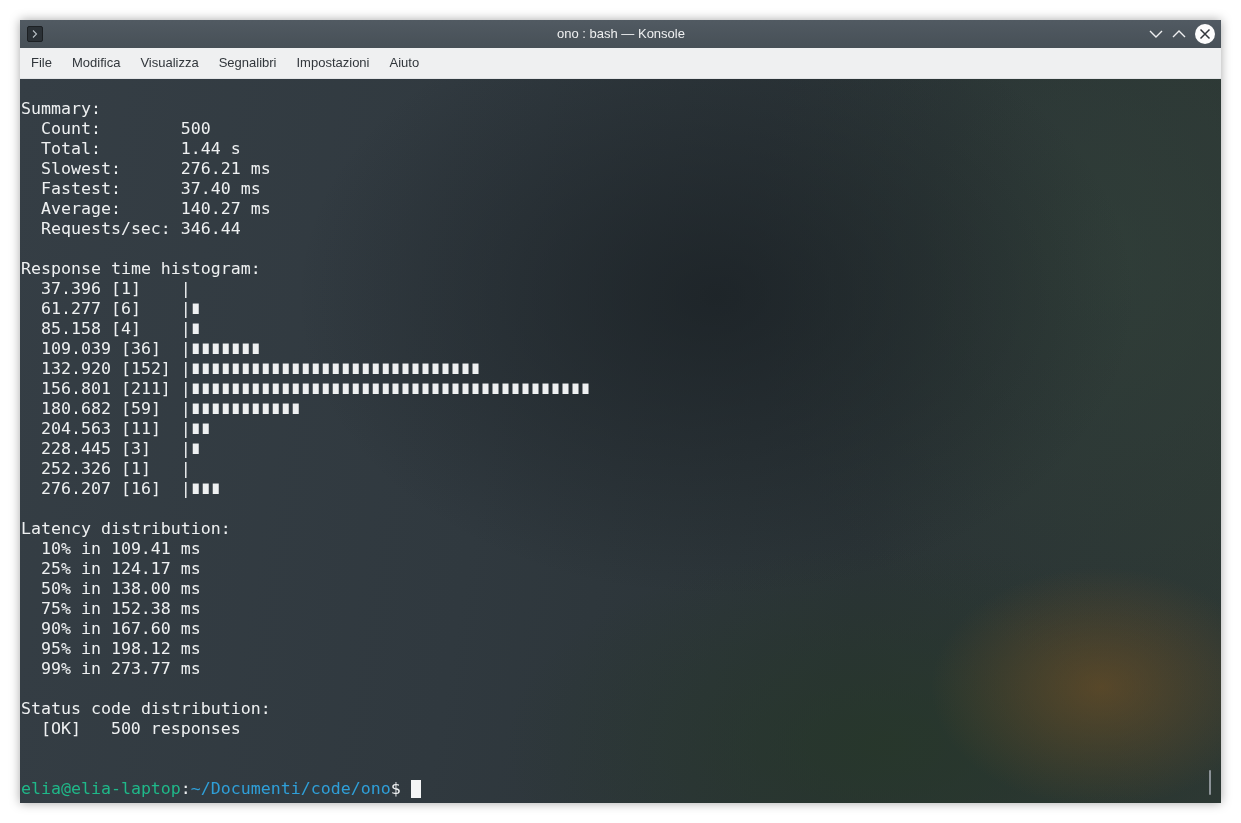  I want to click on histogram-count: [59], so click(140, 408).